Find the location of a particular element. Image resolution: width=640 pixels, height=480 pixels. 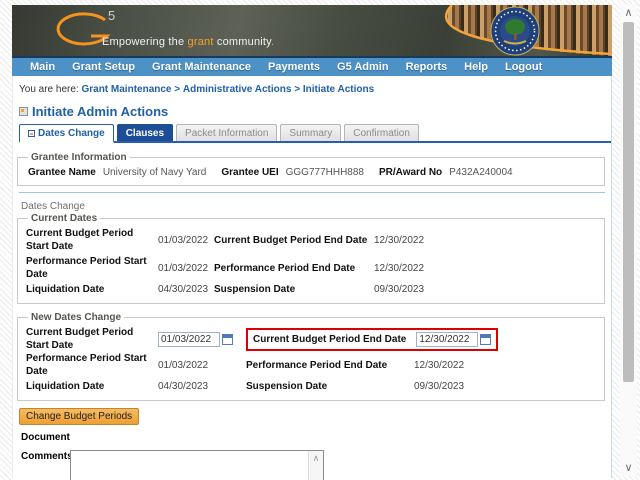

document-label: Document is located at coordinates (45, 437).